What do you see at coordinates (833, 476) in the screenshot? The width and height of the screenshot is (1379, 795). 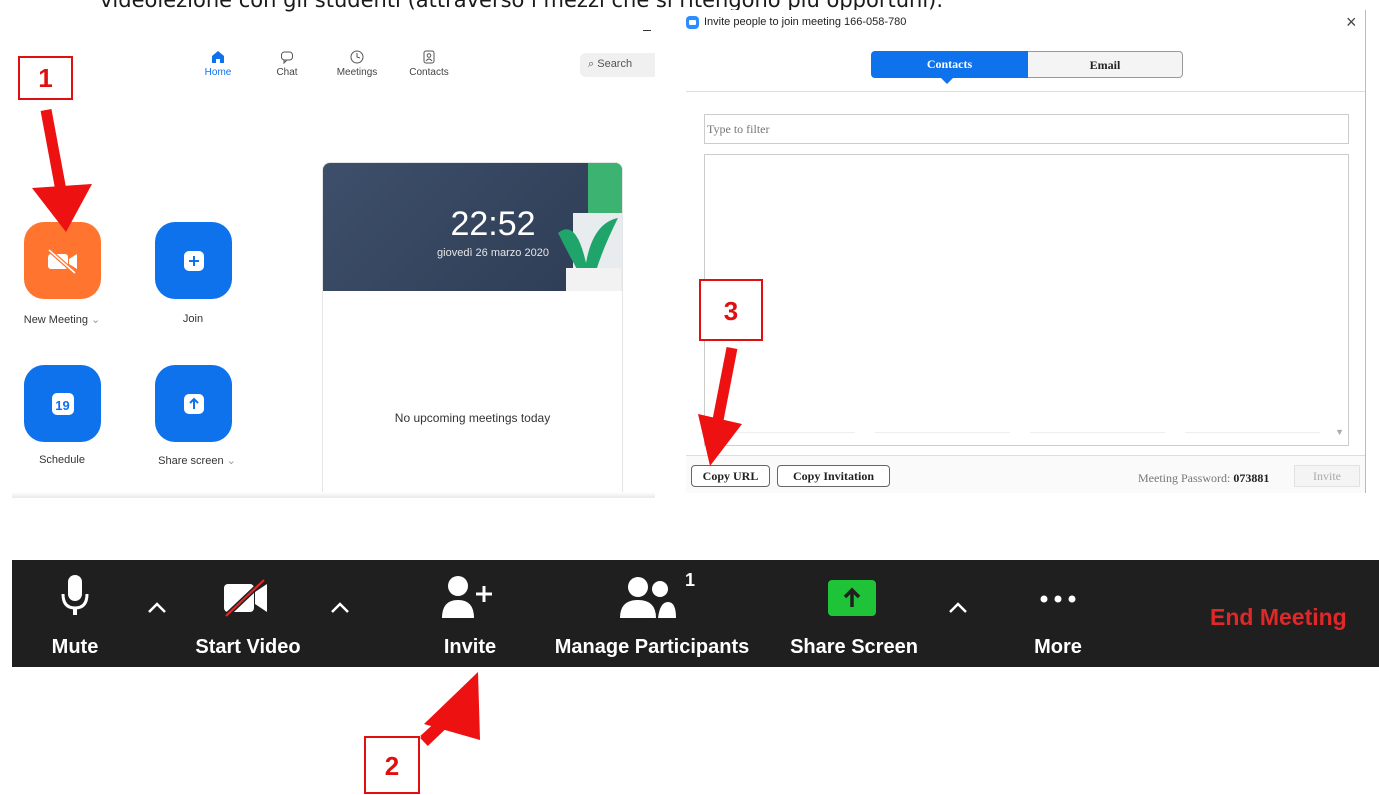 I see `copy-invitation-button: Copy Invitation` at bounding box center [833, 476].